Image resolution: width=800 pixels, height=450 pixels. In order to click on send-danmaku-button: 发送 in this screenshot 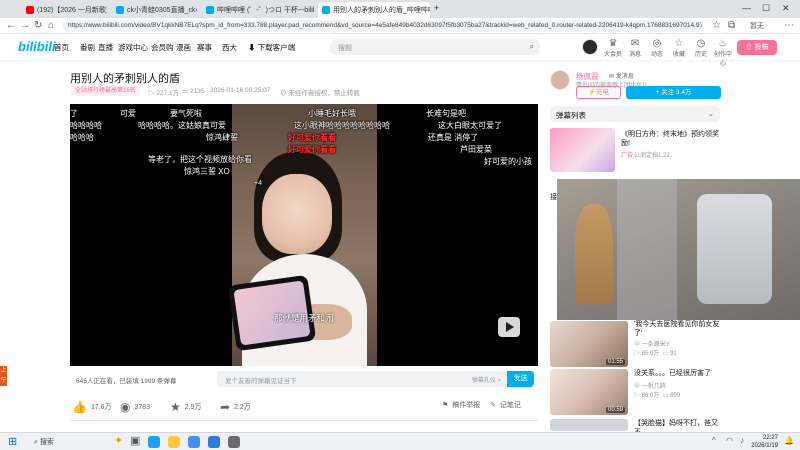, I will do `click(520, 379)`.